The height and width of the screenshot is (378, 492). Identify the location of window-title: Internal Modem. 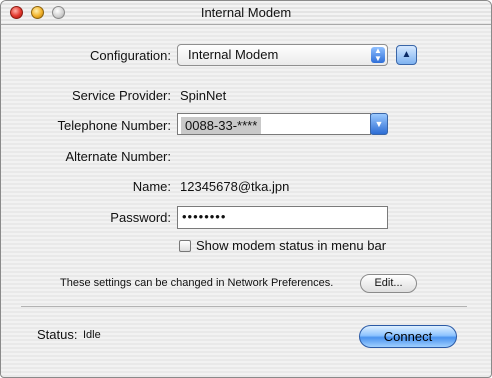
(246, 12).